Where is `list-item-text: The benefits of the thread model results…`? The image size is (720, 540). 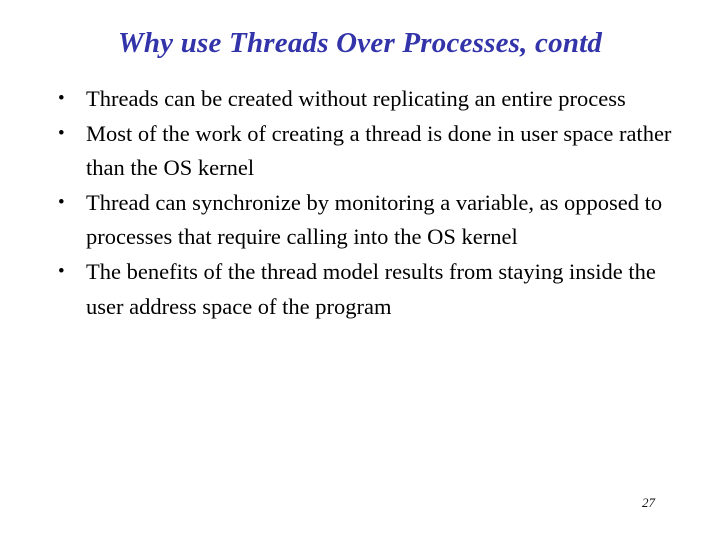 list-item-text: The benefits of the thread model results… is located at coordinates (371, 288).